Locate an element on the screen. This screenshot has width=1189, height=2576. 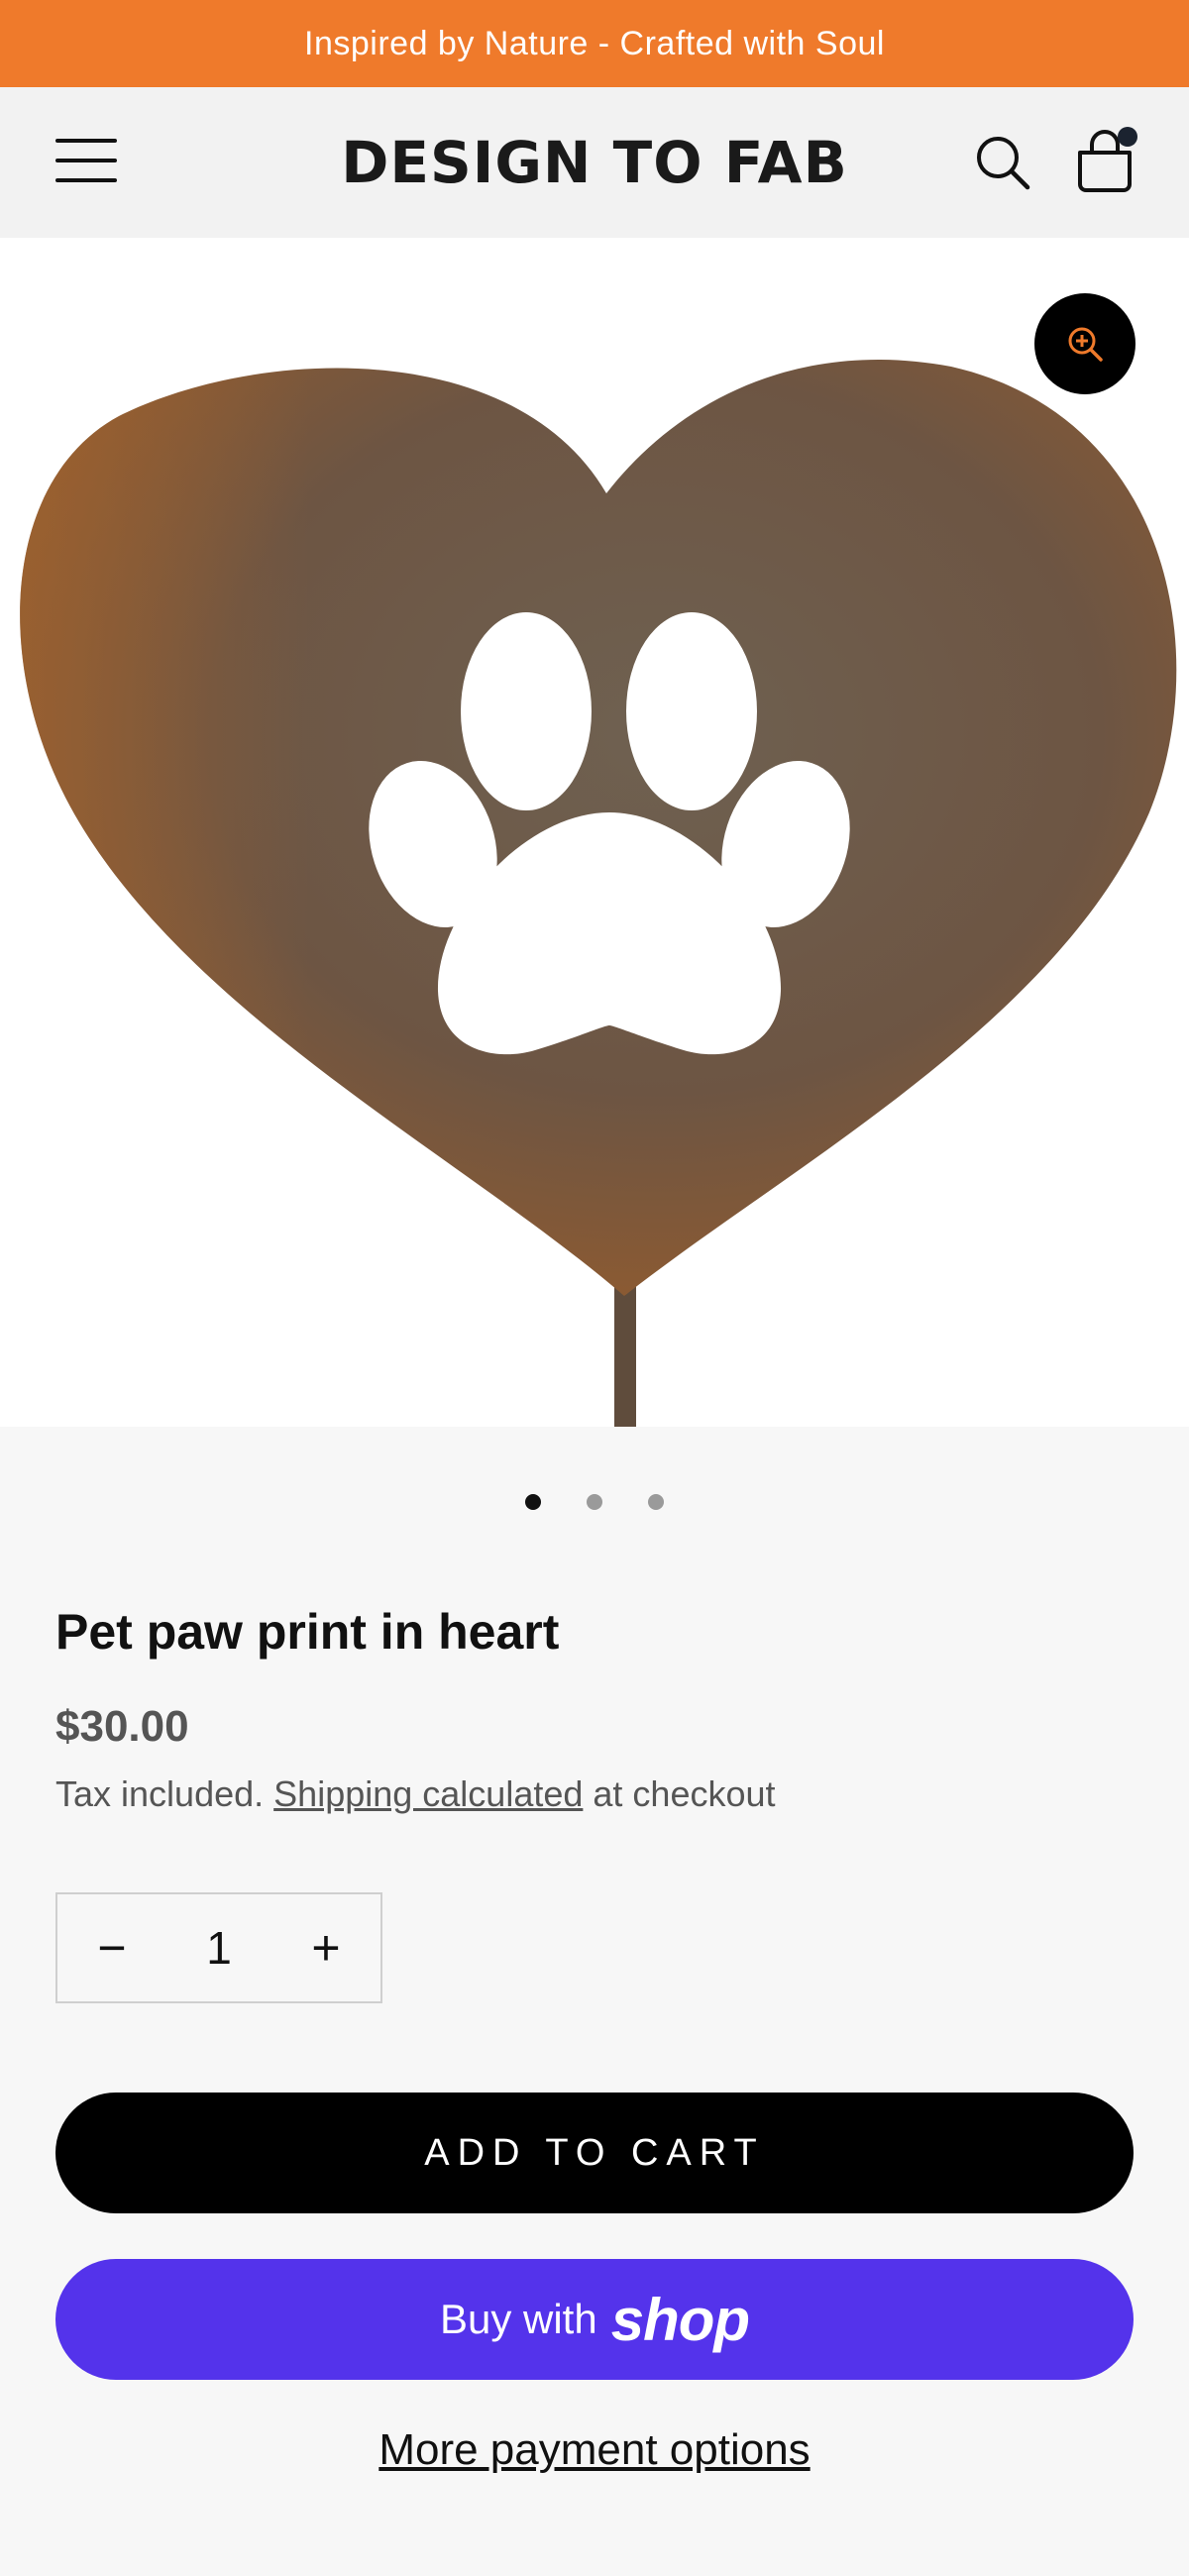
buy-with-shop-button: Buy with shop is located at coordinates (594, 2320).